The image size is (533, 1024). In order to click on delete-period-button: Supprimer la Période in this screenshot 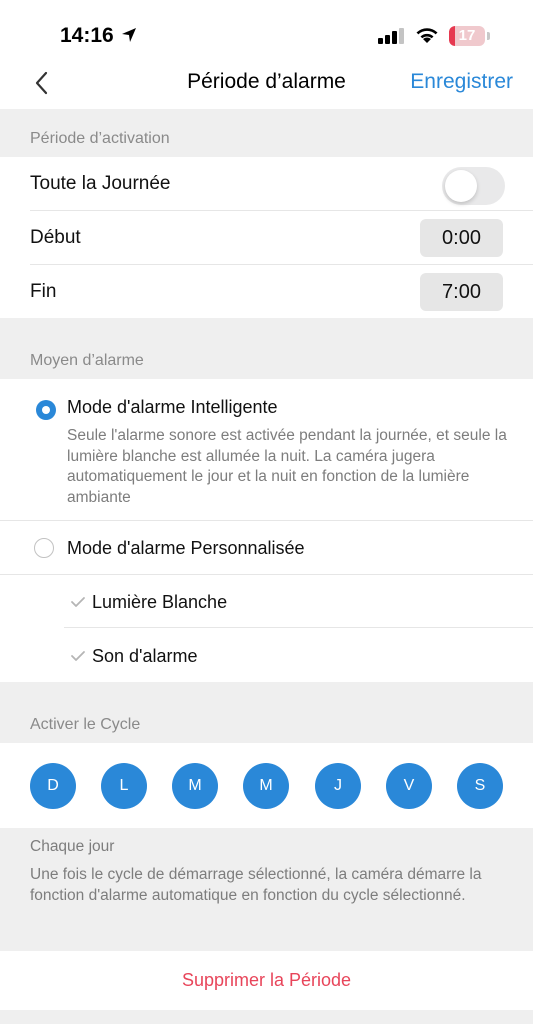, I will do `click(266, 980)`.